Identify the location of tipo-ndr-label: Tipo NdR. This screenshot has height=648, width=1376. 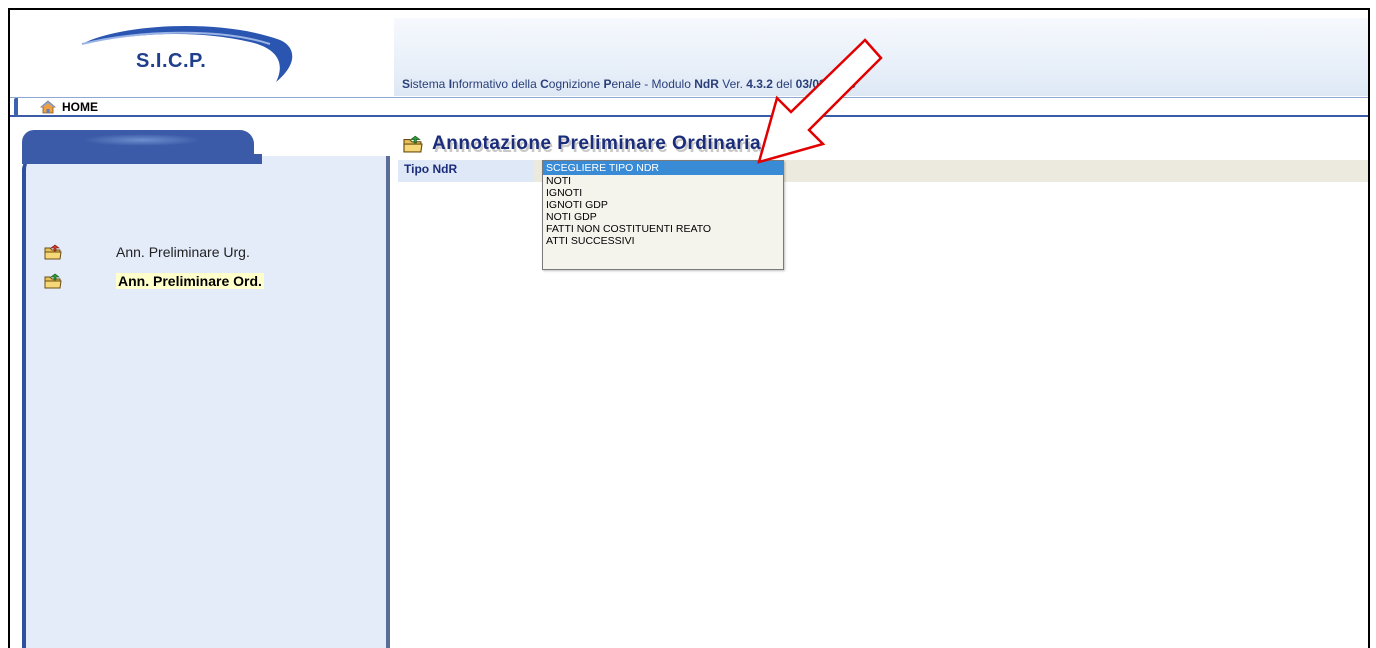
(431, 169).